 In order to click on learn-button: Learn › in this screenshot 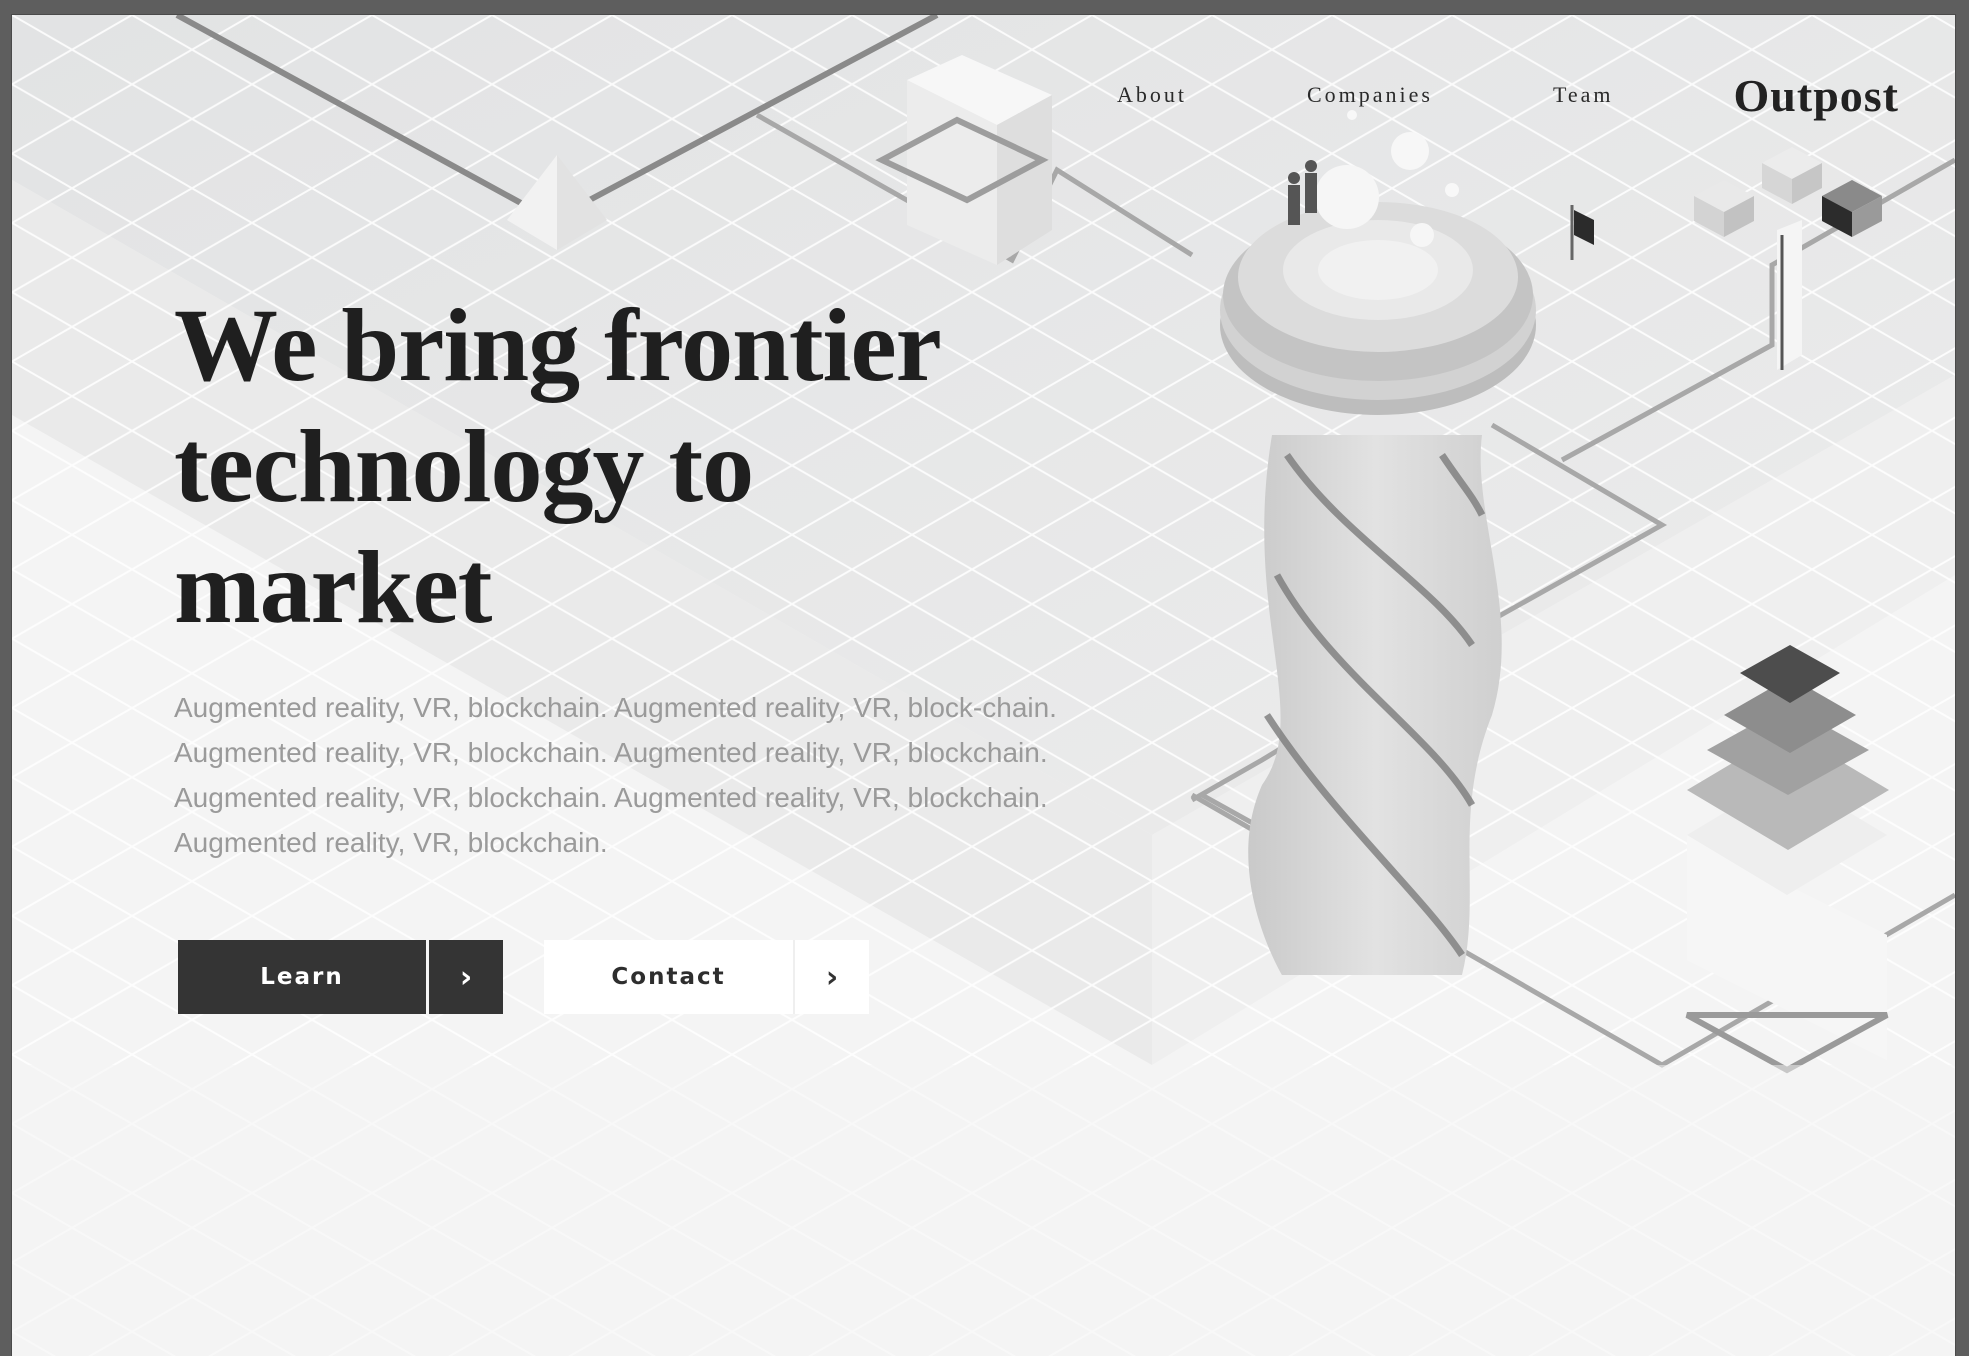, I will do `click(340, 977)`.